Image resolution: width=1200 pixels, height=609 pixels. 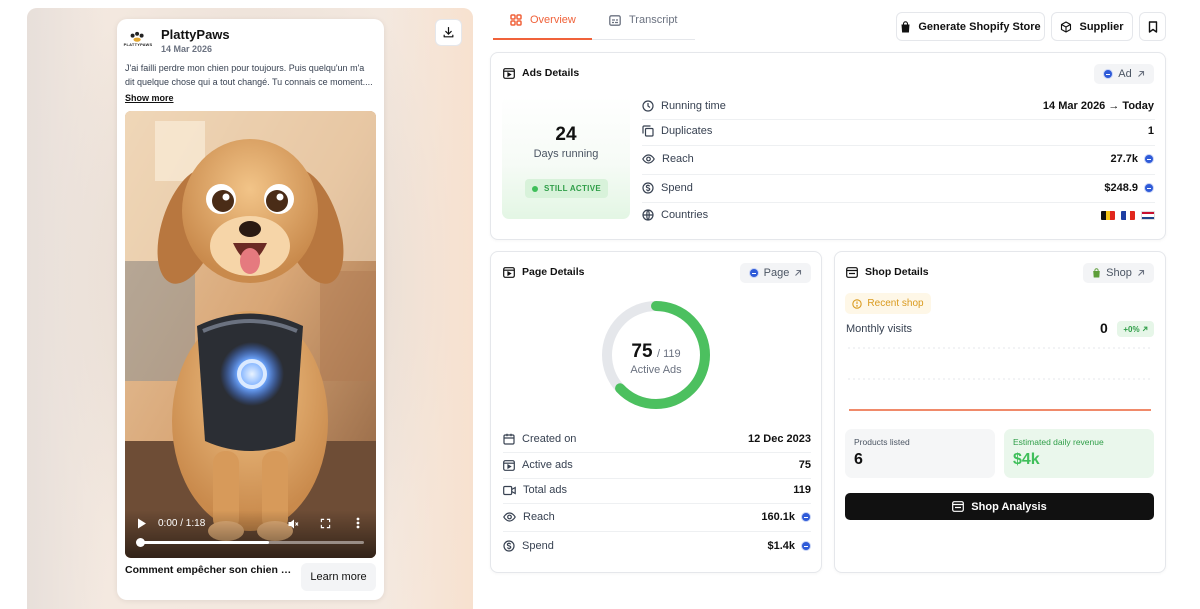 I want to click on shop-link-button: Shop, so click(x=1118, y=273).